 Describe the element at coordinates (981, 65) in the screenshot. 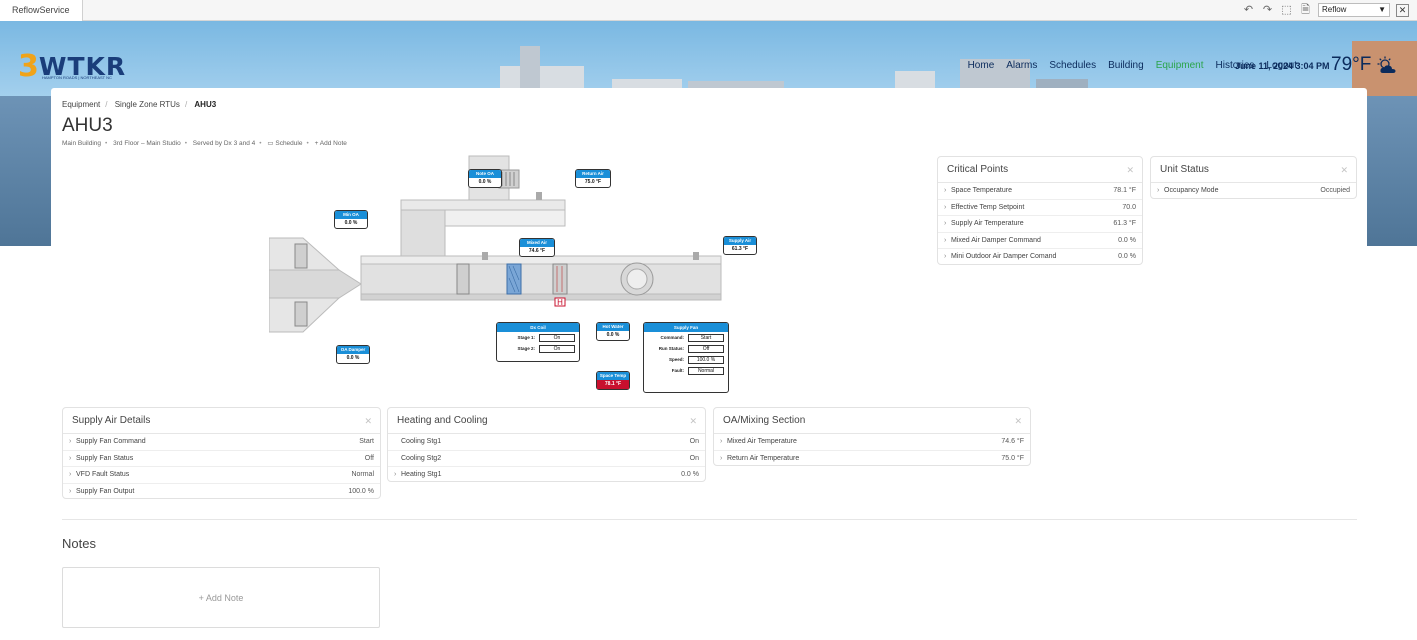

I see `nav-home: Home` at that location.